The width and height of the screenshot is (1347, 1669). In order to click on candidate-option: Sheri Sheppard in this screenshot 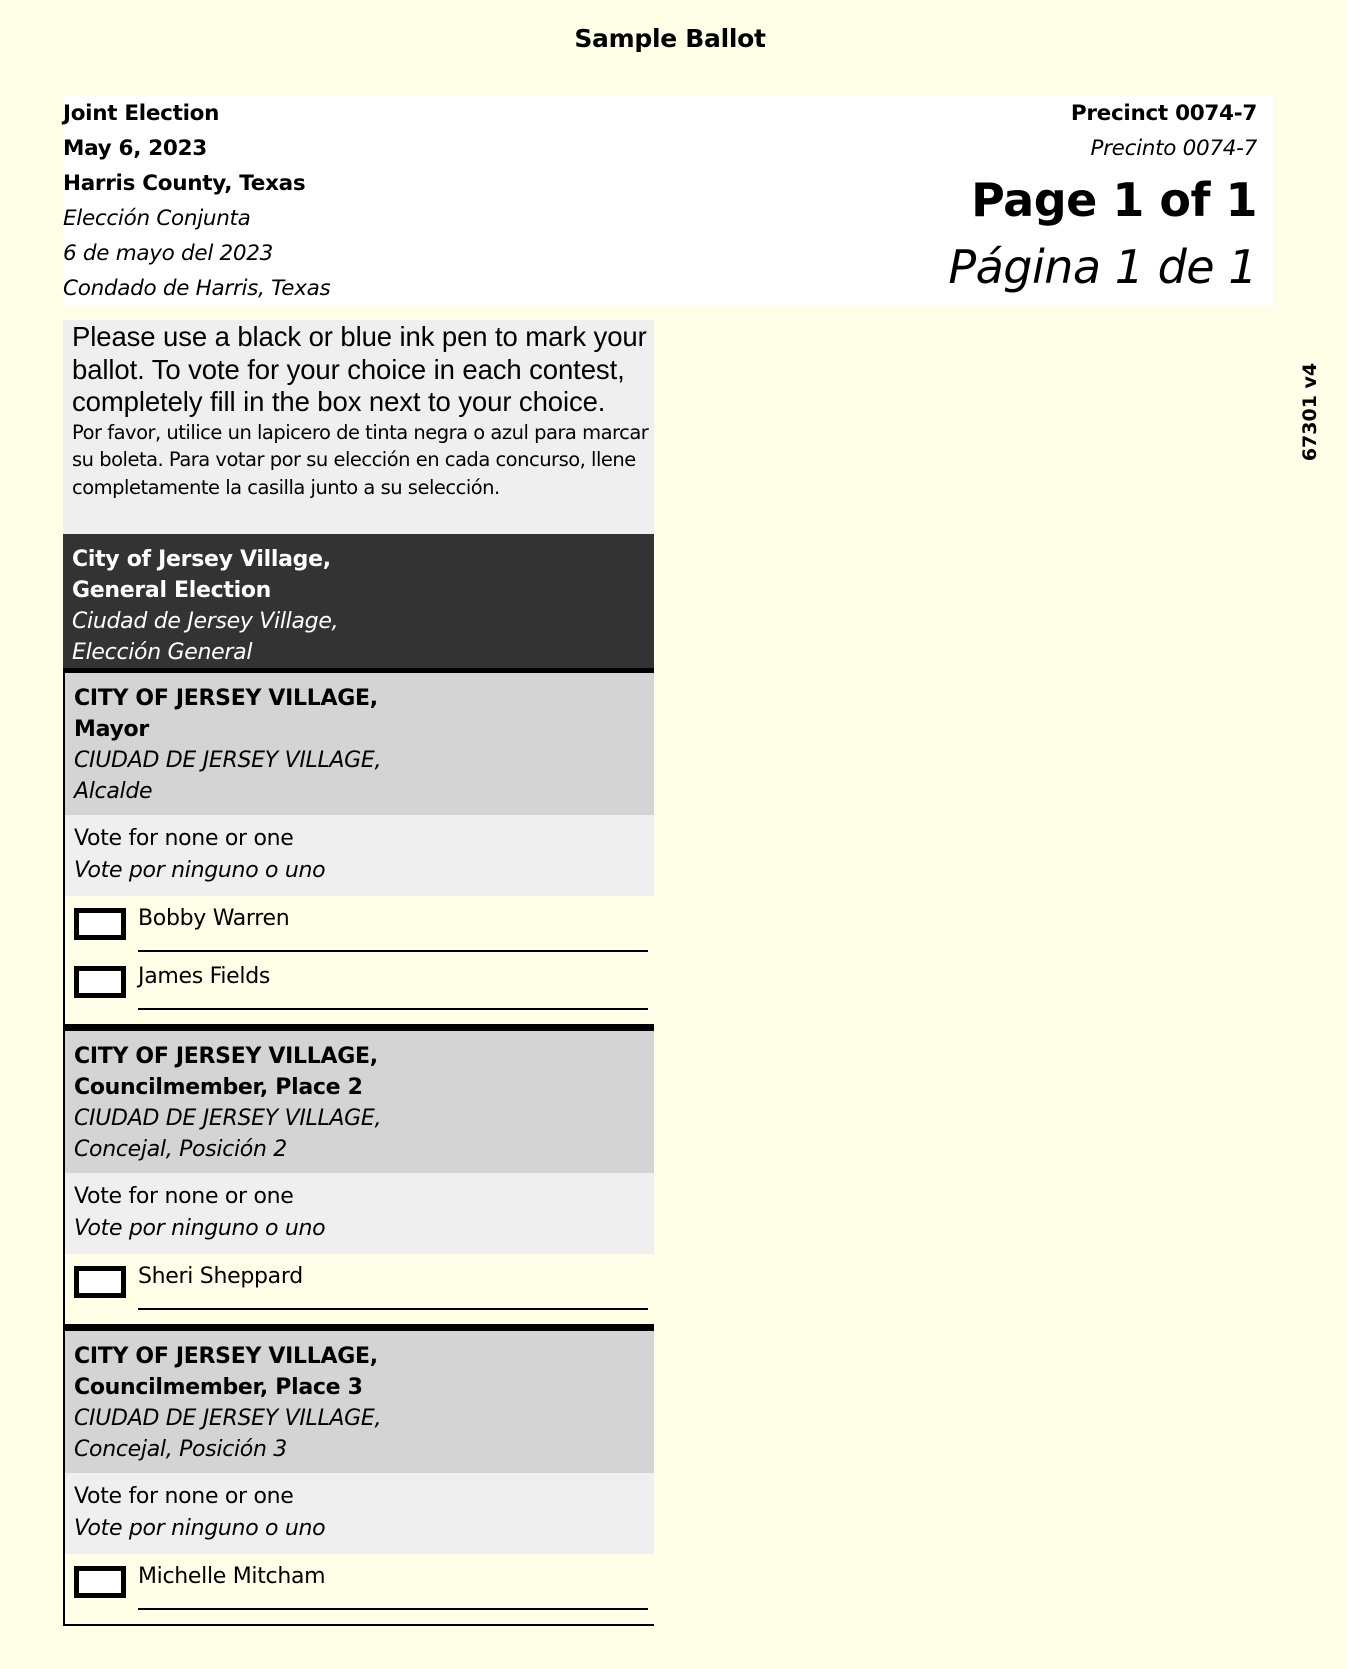, I will do `click(359, 1283)`.